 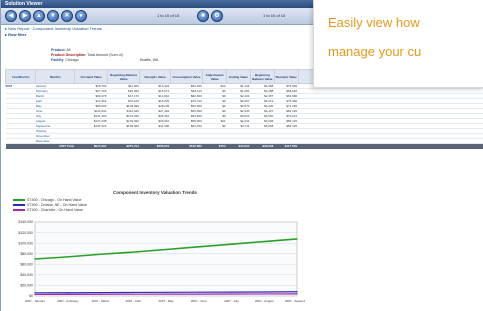 What do you see at coordinates (286, 146) in the screenshot?
I see `total-value-cell: $117,520` at bounding box center [286, 146].